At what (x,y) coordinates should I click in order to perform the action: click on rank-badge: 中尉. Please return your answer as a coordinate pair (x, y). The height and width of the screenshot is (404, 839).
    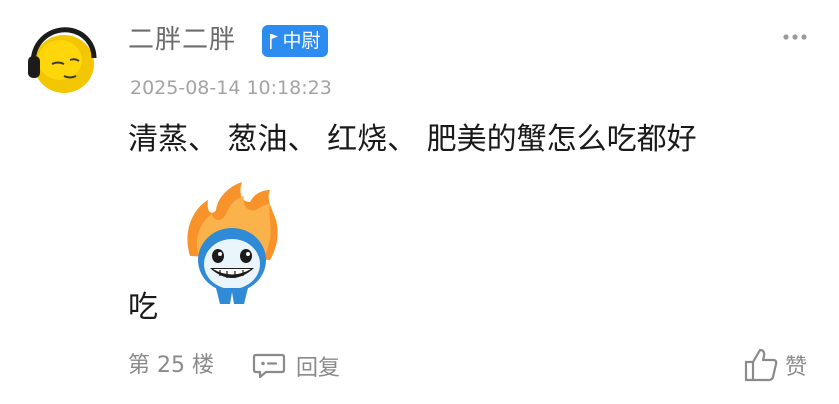
    Looking at the image, I should click on (295, 41).